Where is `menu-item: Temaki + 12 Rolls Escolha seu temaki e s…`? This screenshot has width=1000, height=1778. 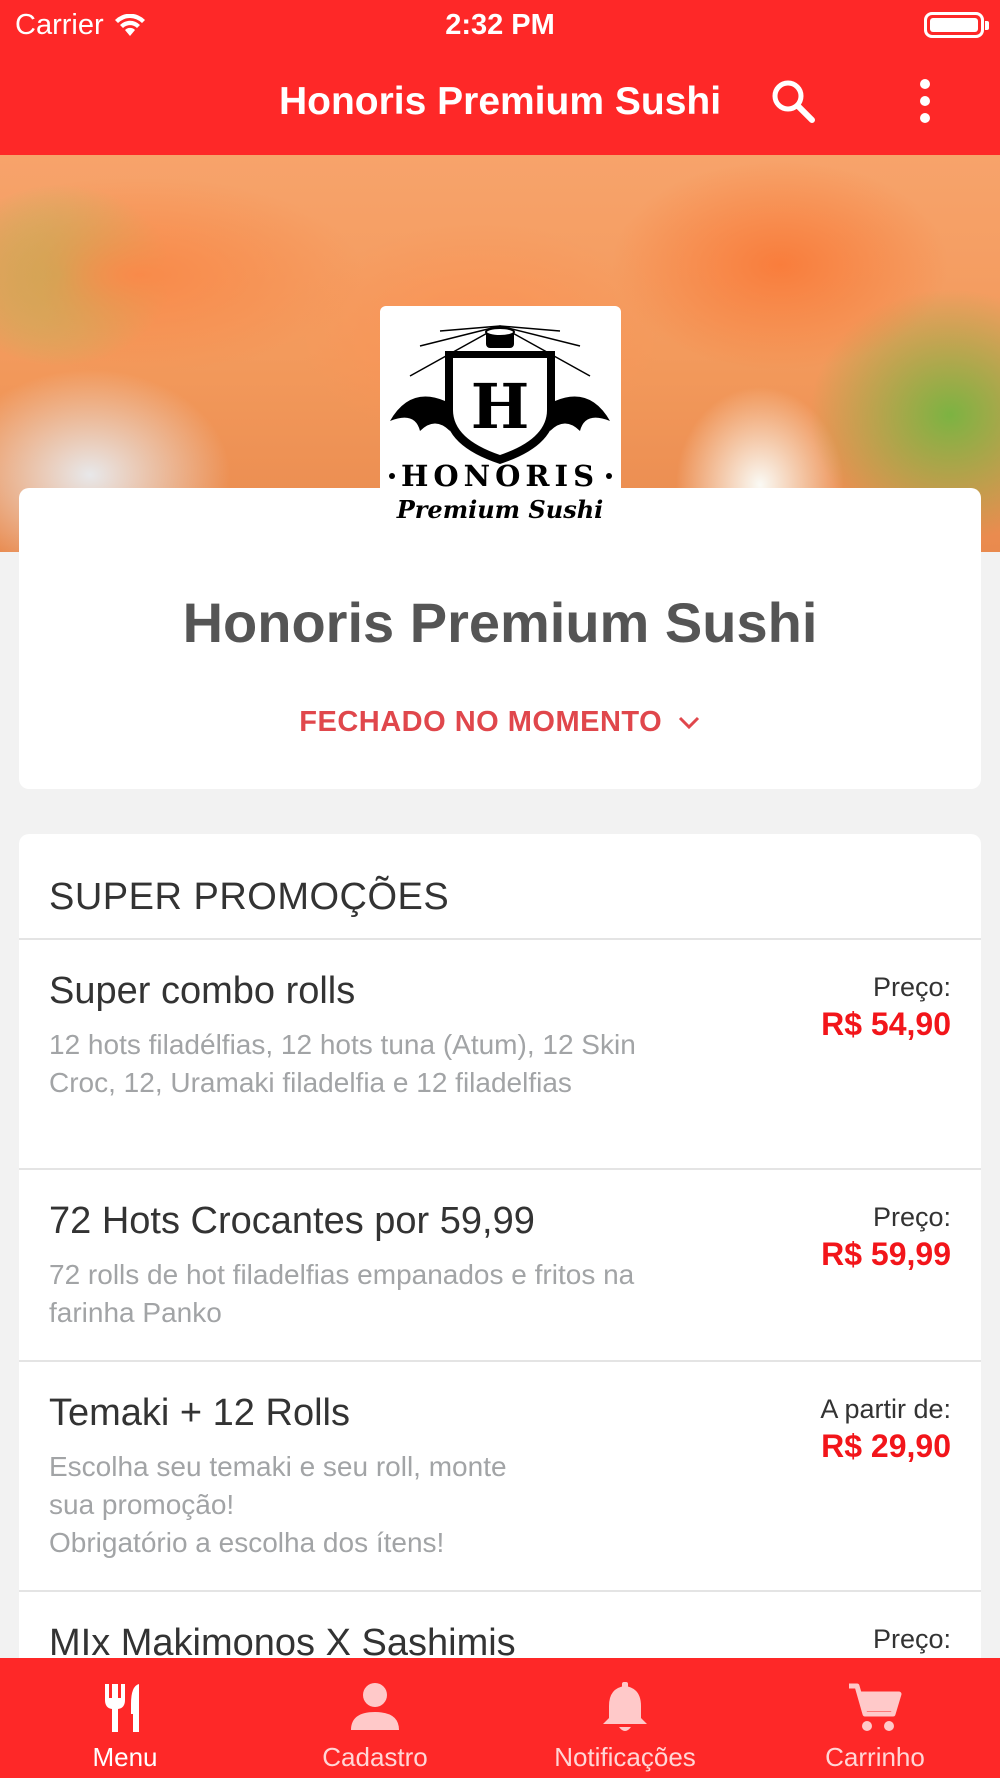
menu-item: Temaki + 12 Rolls Escolha seu temaki e s… is located at coordinates (500, 1475).